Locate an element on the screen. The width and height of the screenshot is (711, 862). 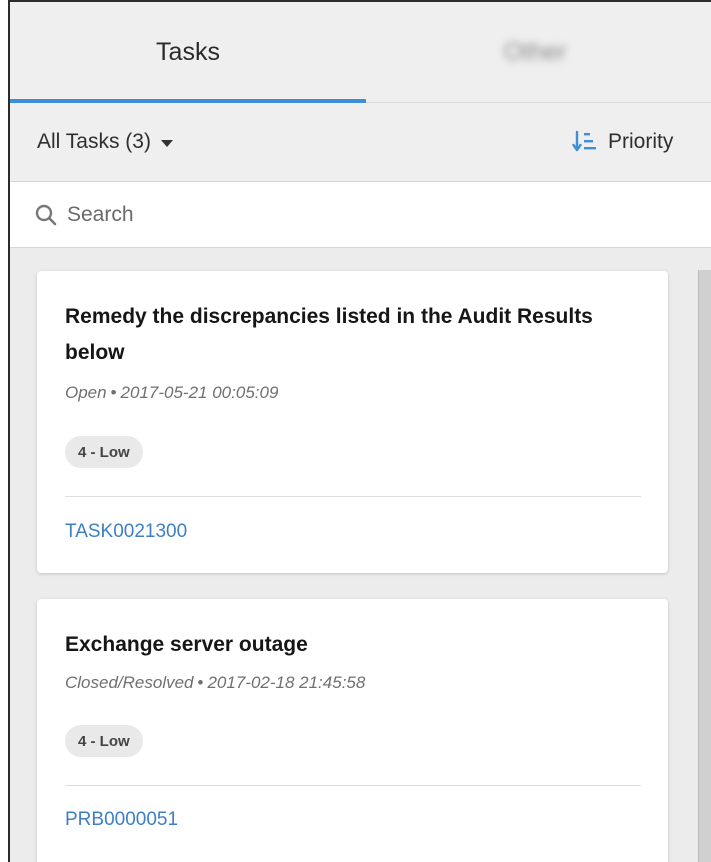
task-meta: Open • 2017-05-21 00:05:09 is located at coordinates (171, 393).